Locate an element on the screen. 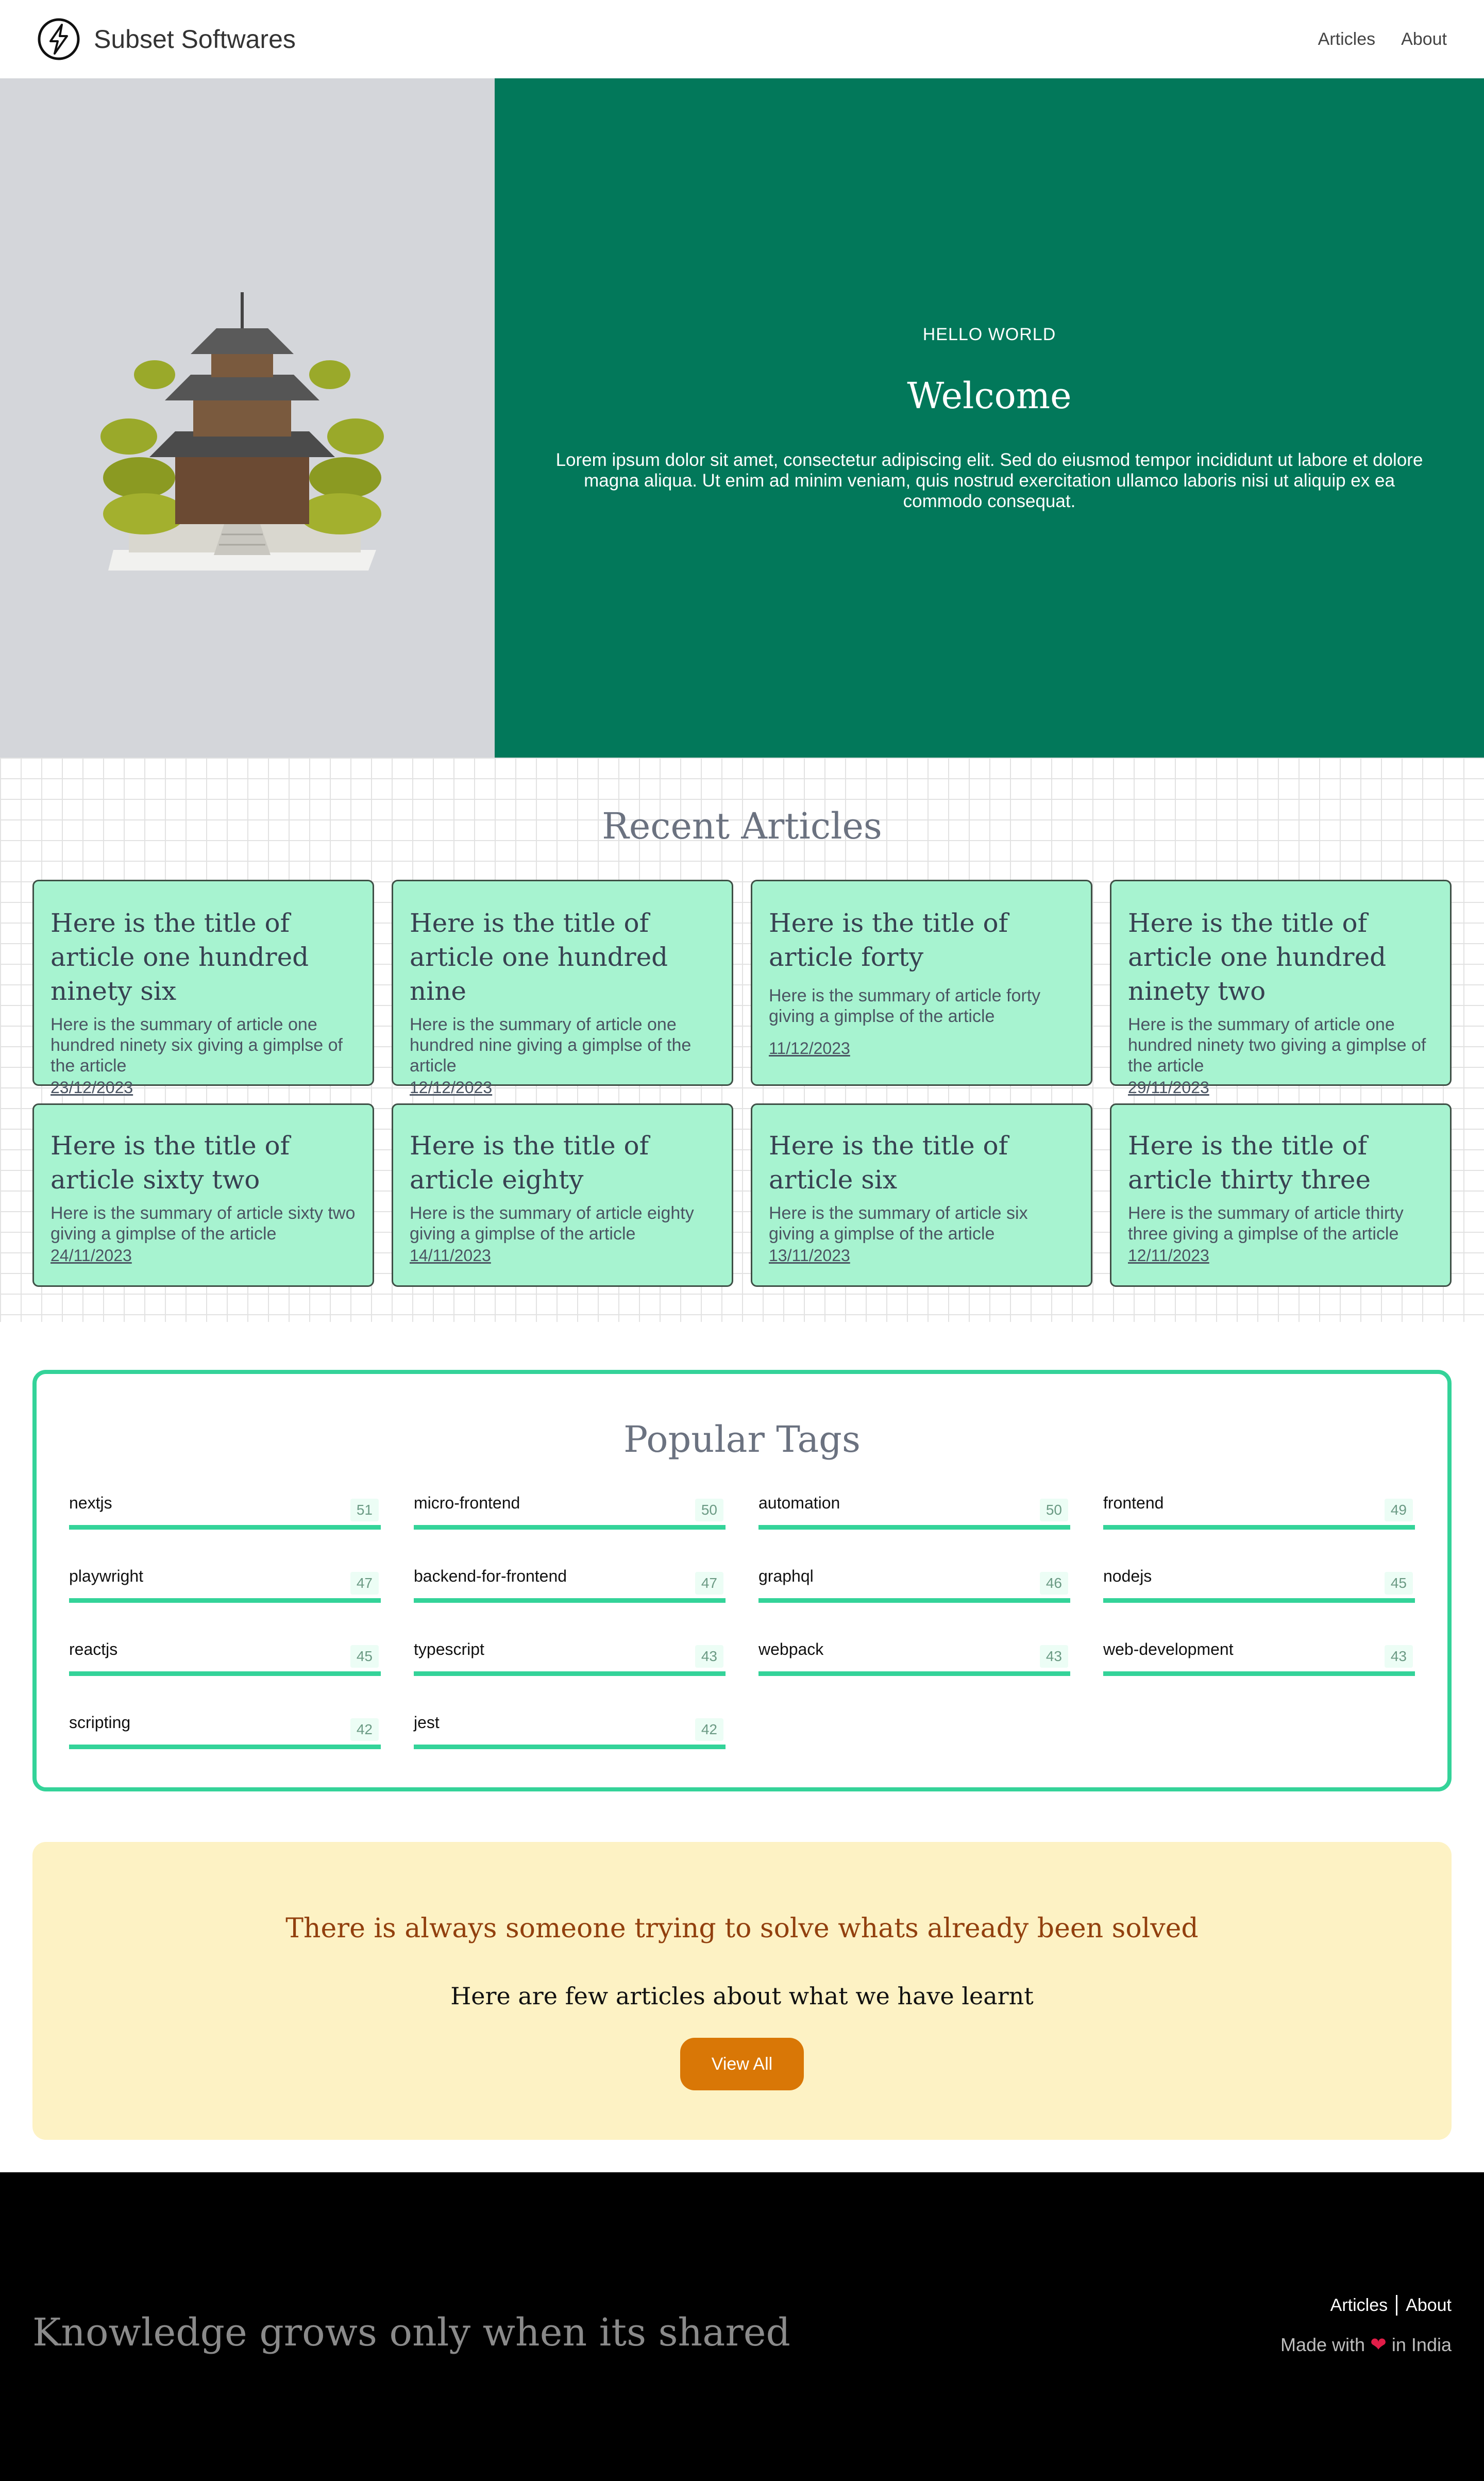 This screenshot has height=2481, width=1484. heart-icon: ❤ is located at coordinates (1378, 2345).